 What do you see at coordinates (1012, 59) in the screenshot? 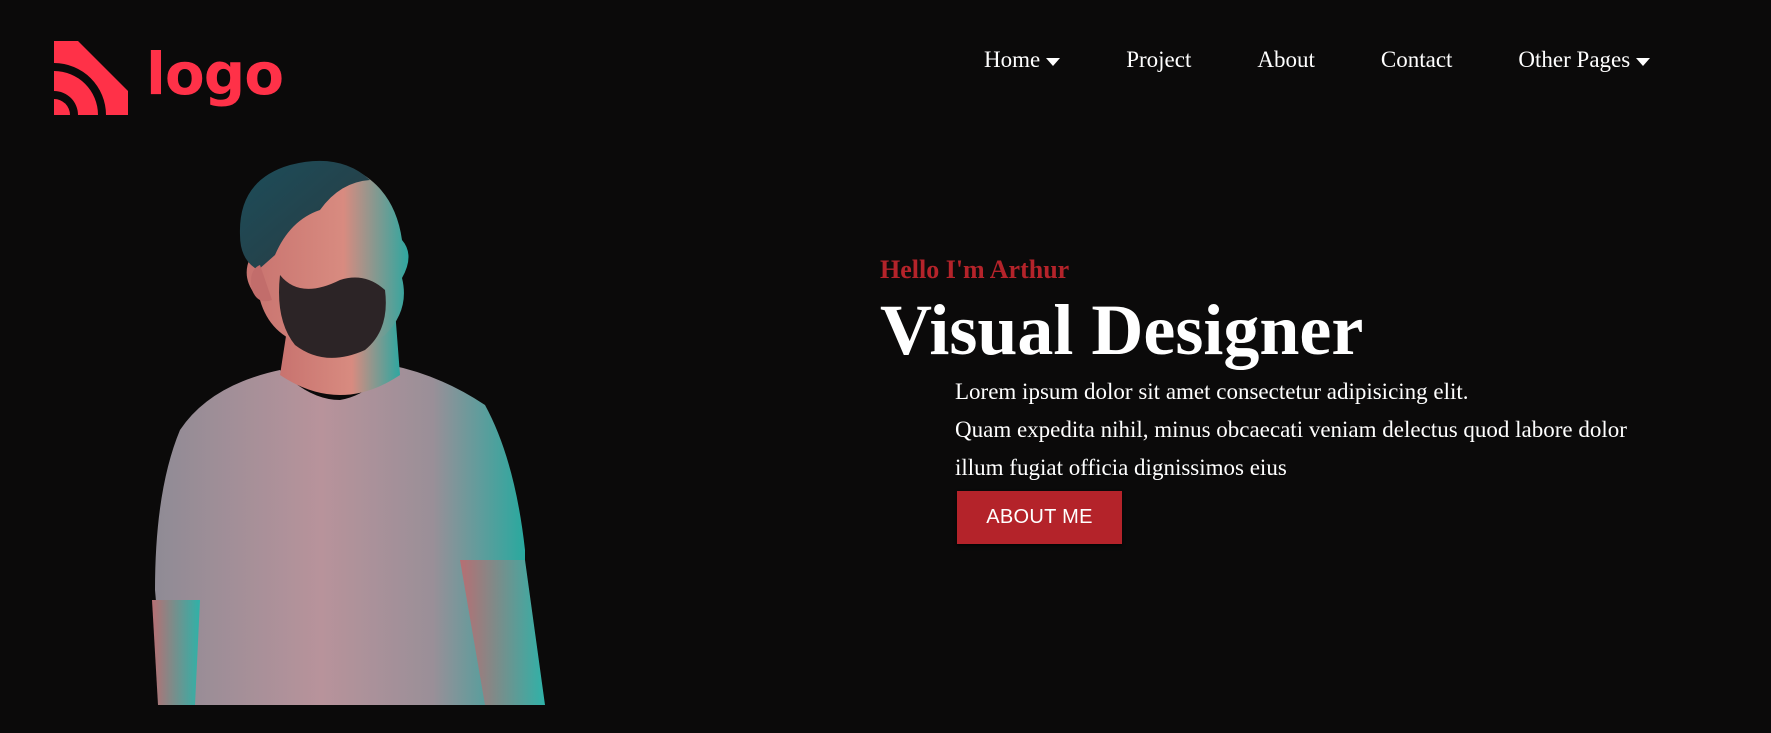
I see `nav-home-label: Home` at bounding box center [1012, 59].